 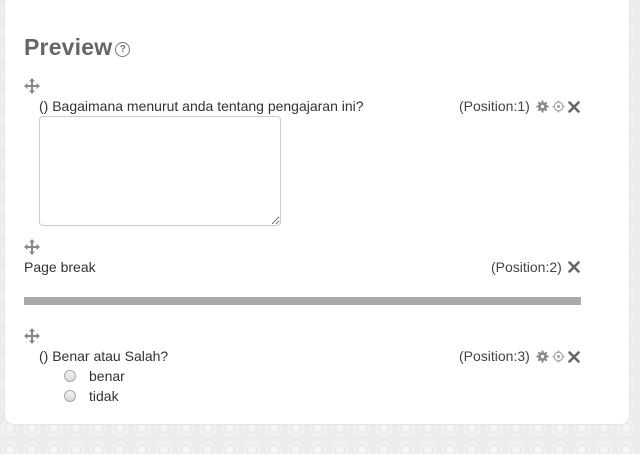 What do you see at coordinates (494, 106) in the screenshot?
I see `position-label: (Position:1)` at bounding box center [494, 106].